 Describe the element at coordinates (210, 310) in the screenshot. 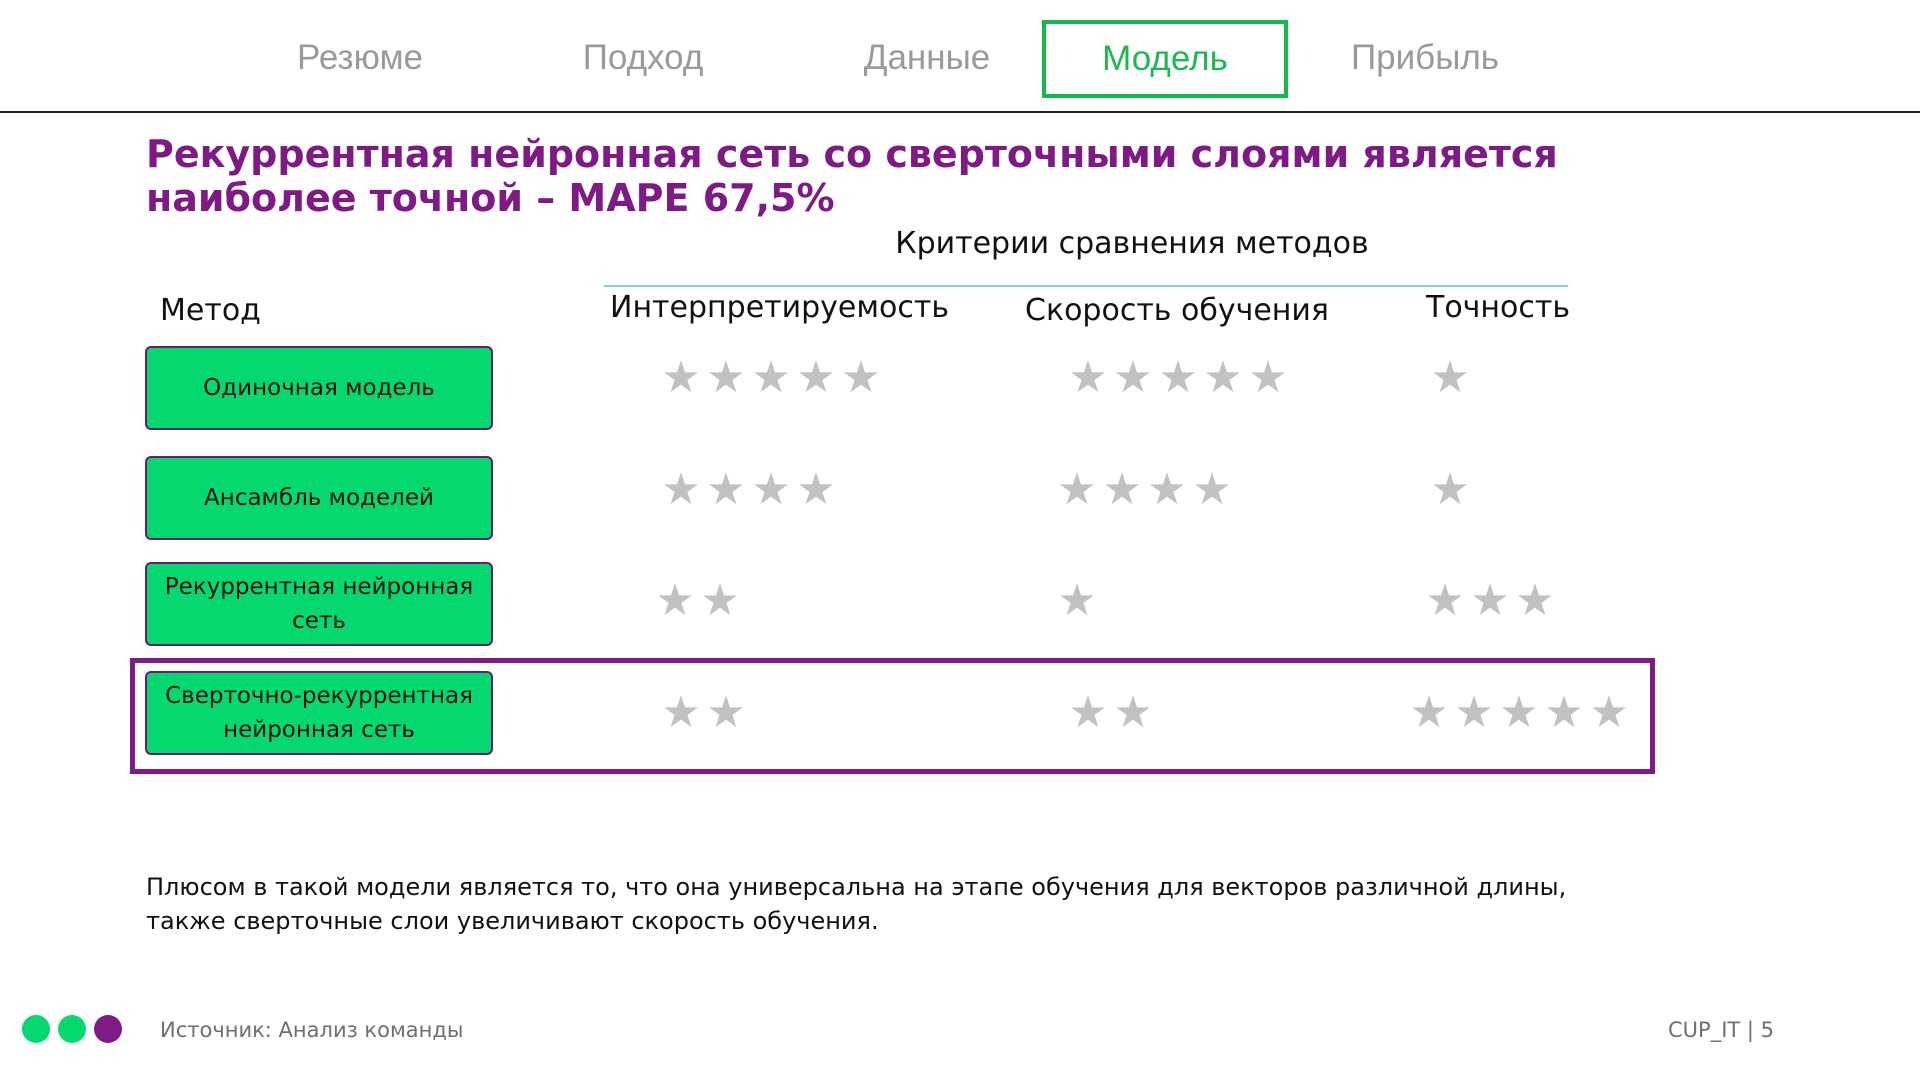

I see `method-header: Метод` at that location.